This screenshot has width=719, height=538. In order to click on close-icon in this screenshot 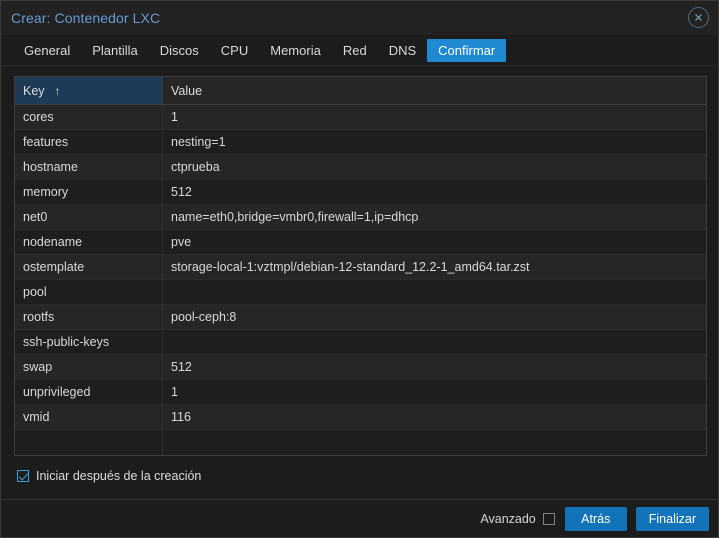, I will do `click(698, 17)`.